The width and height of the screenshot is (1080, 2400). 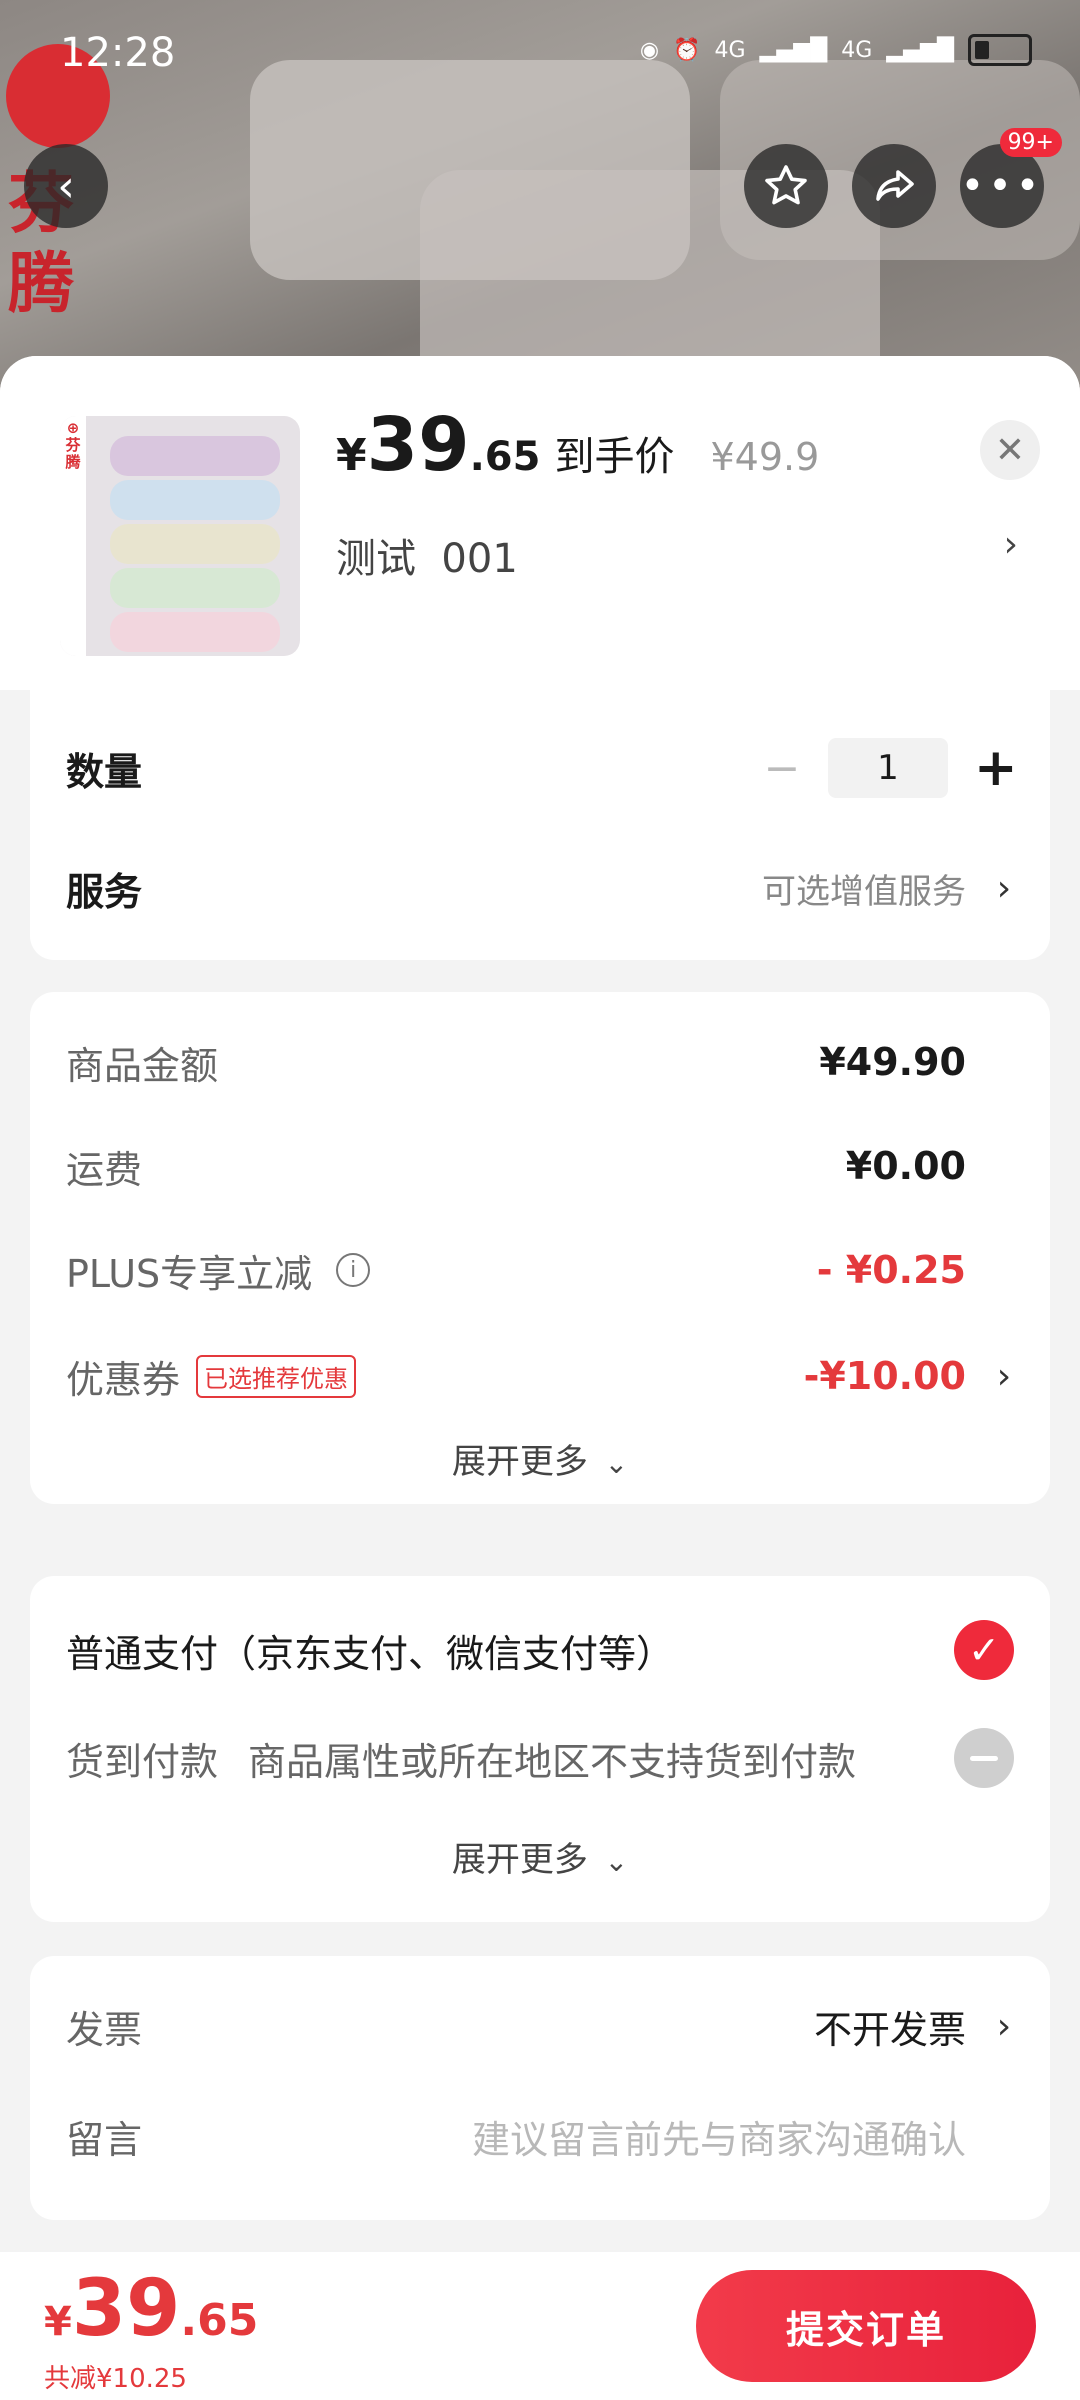 I want to click on coupon-tag: 已选推荐优惠, so click(x=276, y=1376).